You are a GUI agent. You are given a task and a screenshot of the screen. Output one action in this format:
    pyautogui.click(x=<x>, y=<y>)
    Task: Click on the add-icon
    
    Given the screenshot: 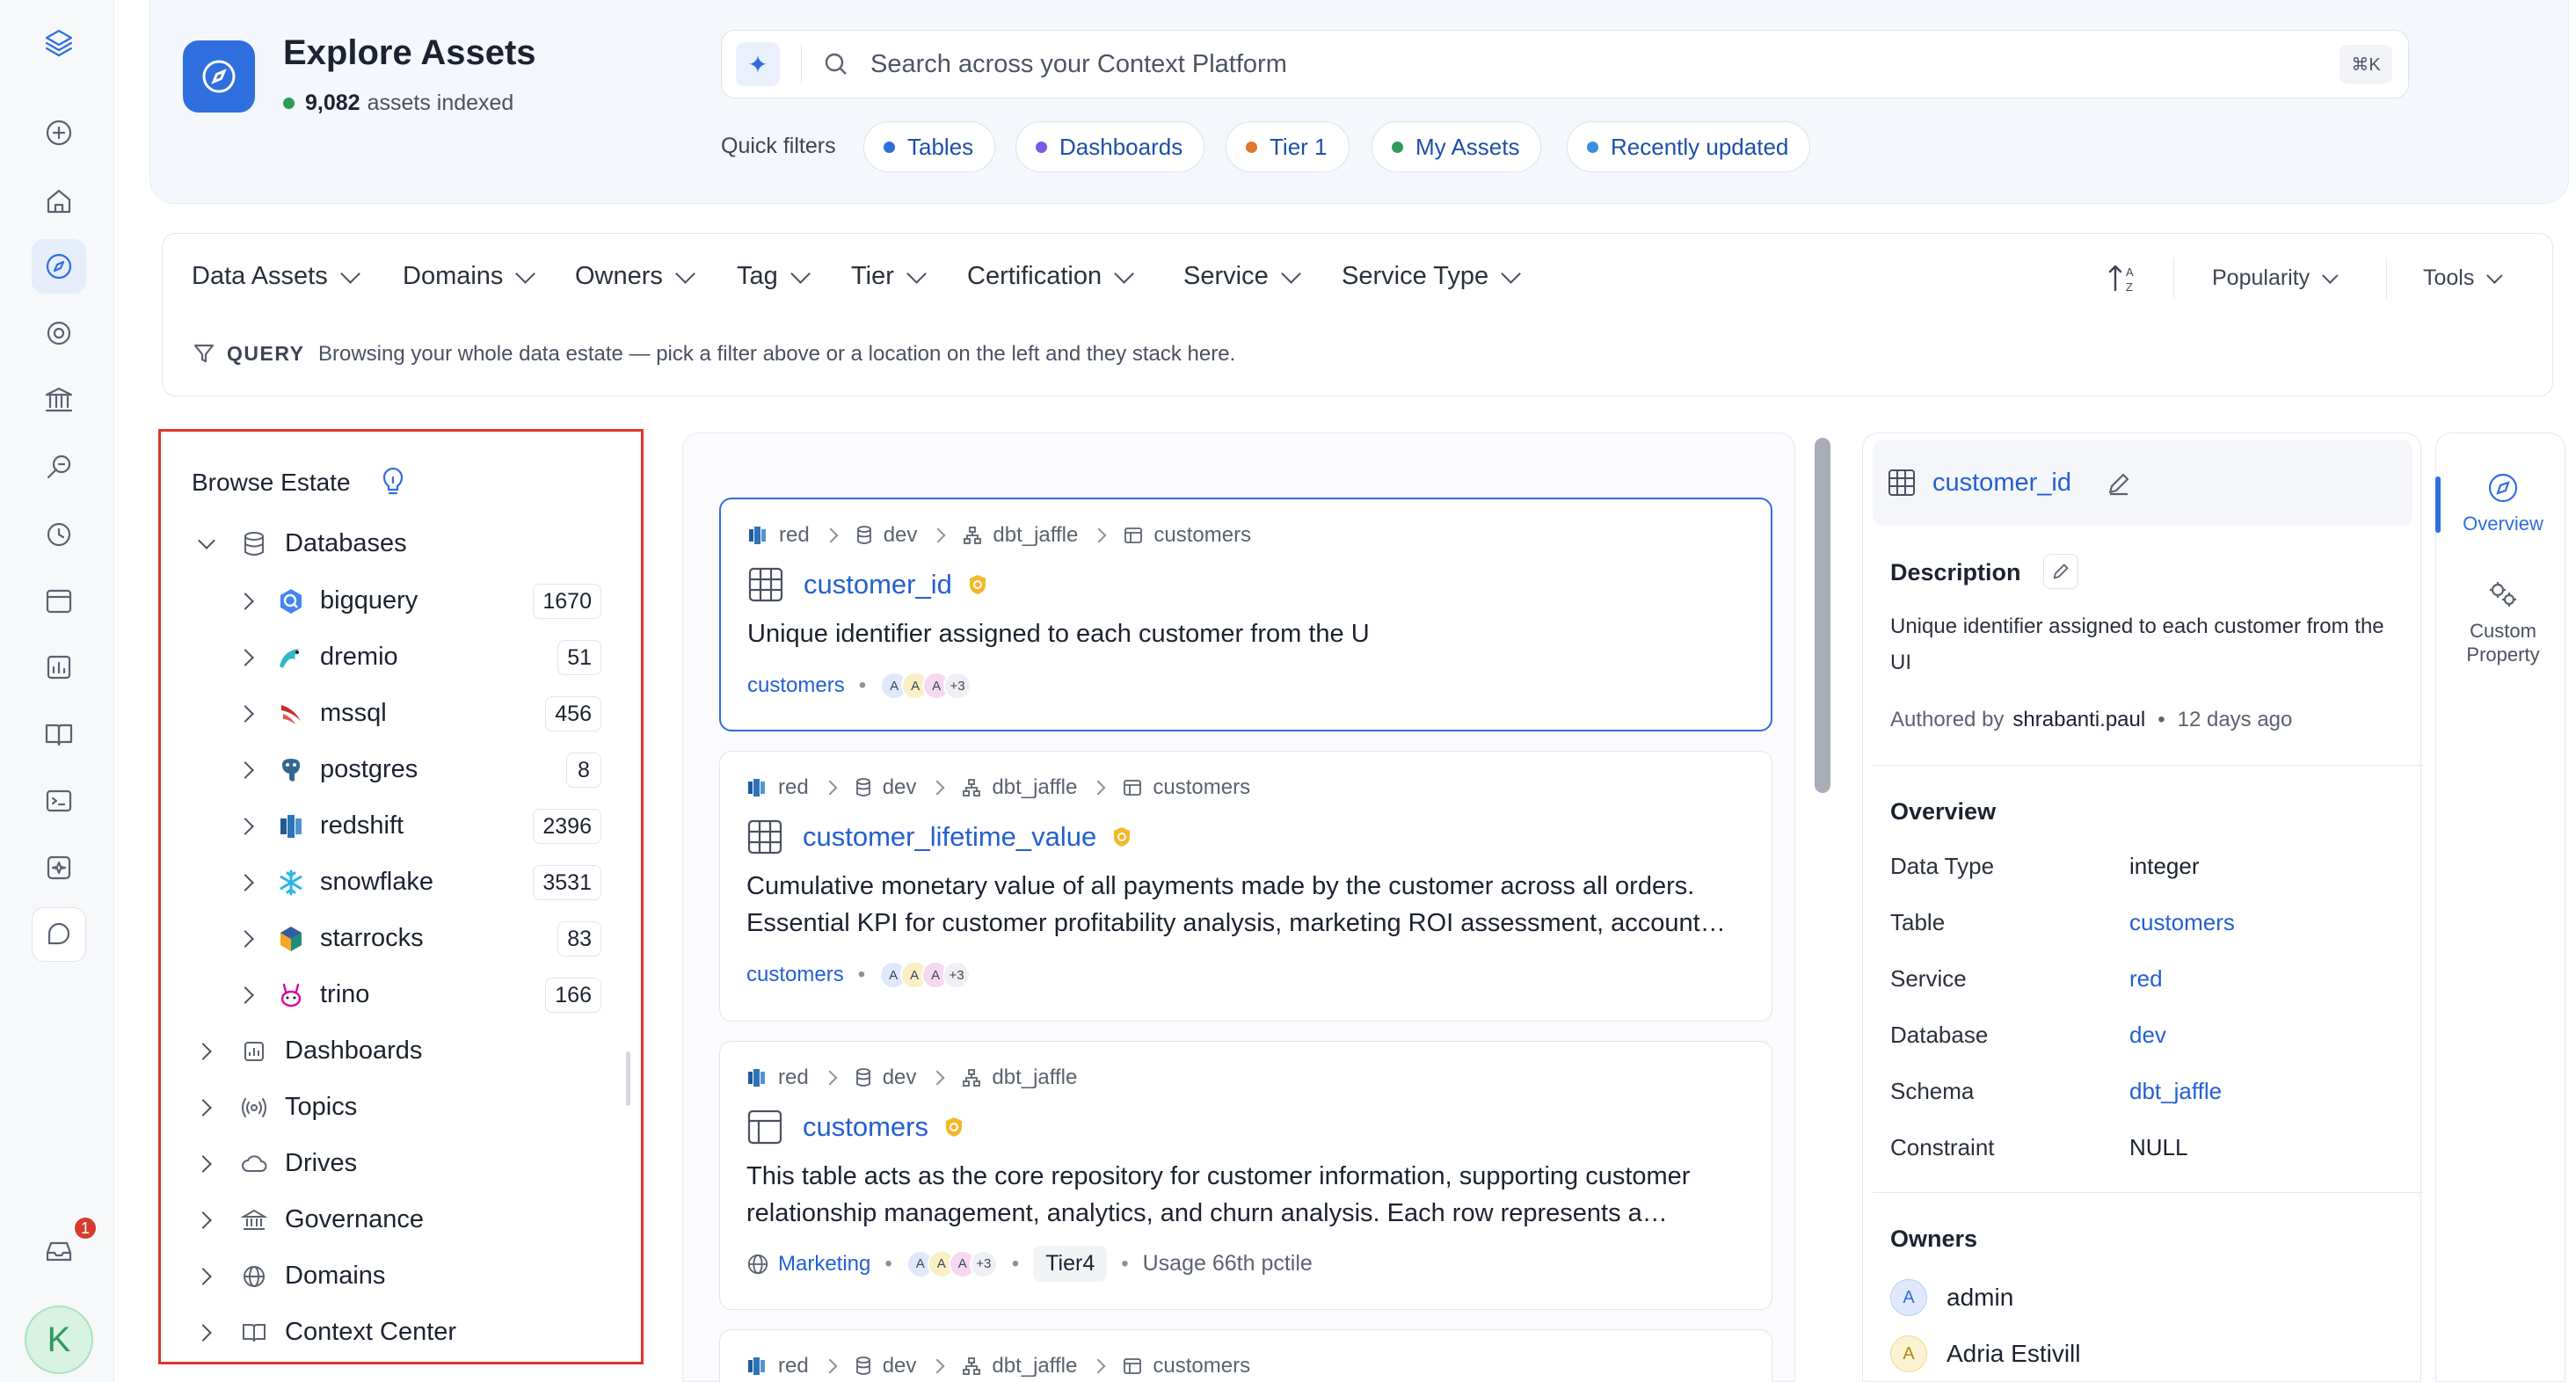 What is the action you would take?
    pyautogui.click(x=59, y=132)
    